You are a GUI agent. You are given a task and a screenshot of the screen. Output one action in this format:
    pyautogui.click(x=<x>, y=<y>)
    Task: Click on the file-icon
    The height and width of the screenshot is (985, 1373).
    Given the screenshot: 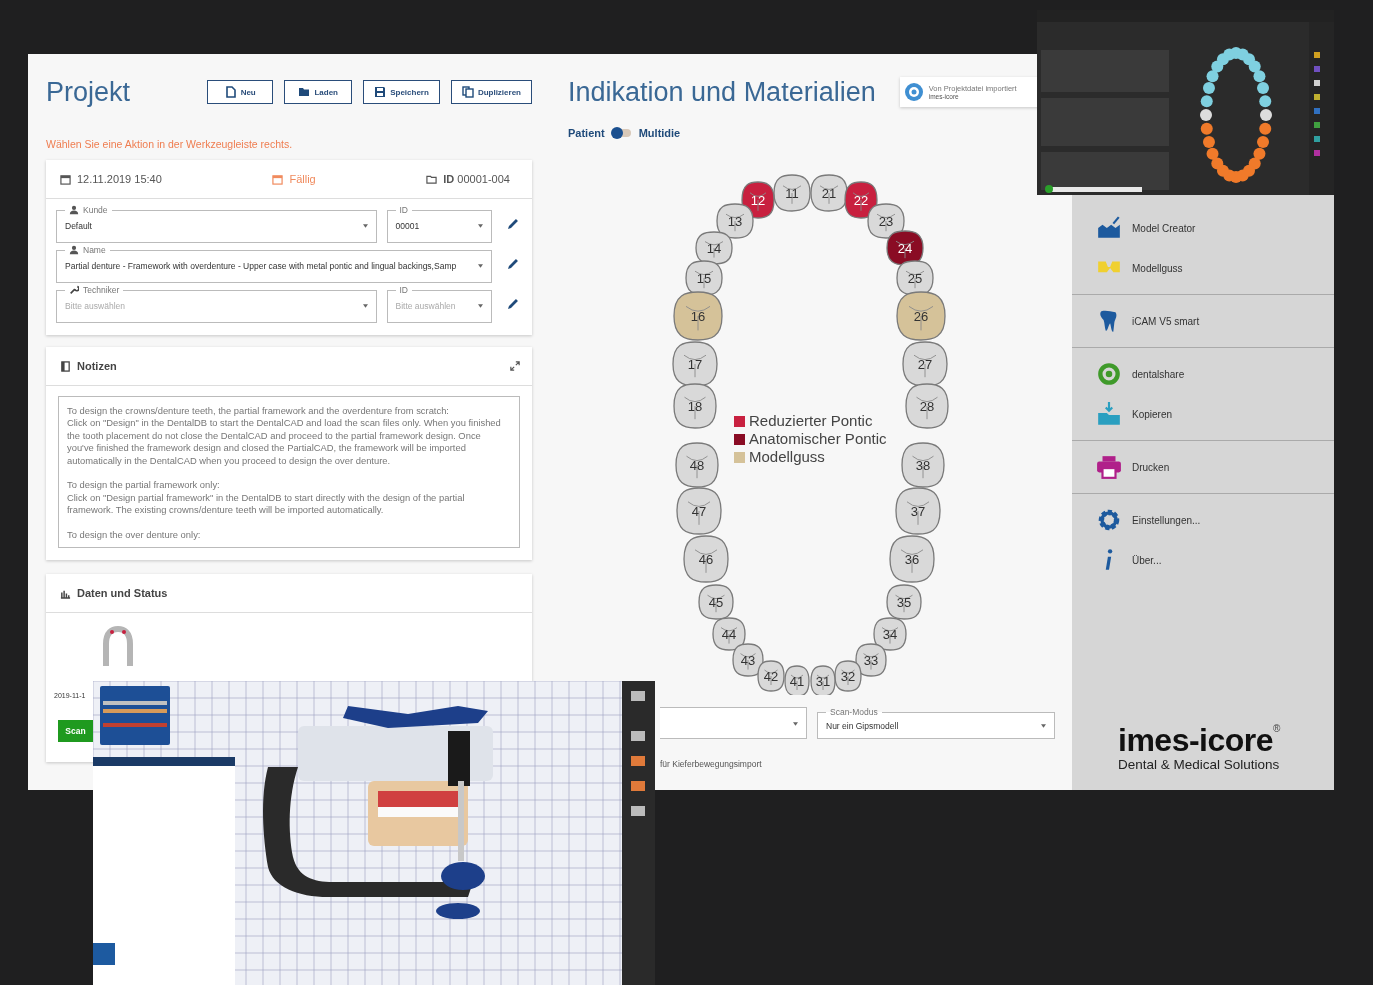 What is the action you would take?
    pyautogui.click(x=230, y=92)
    